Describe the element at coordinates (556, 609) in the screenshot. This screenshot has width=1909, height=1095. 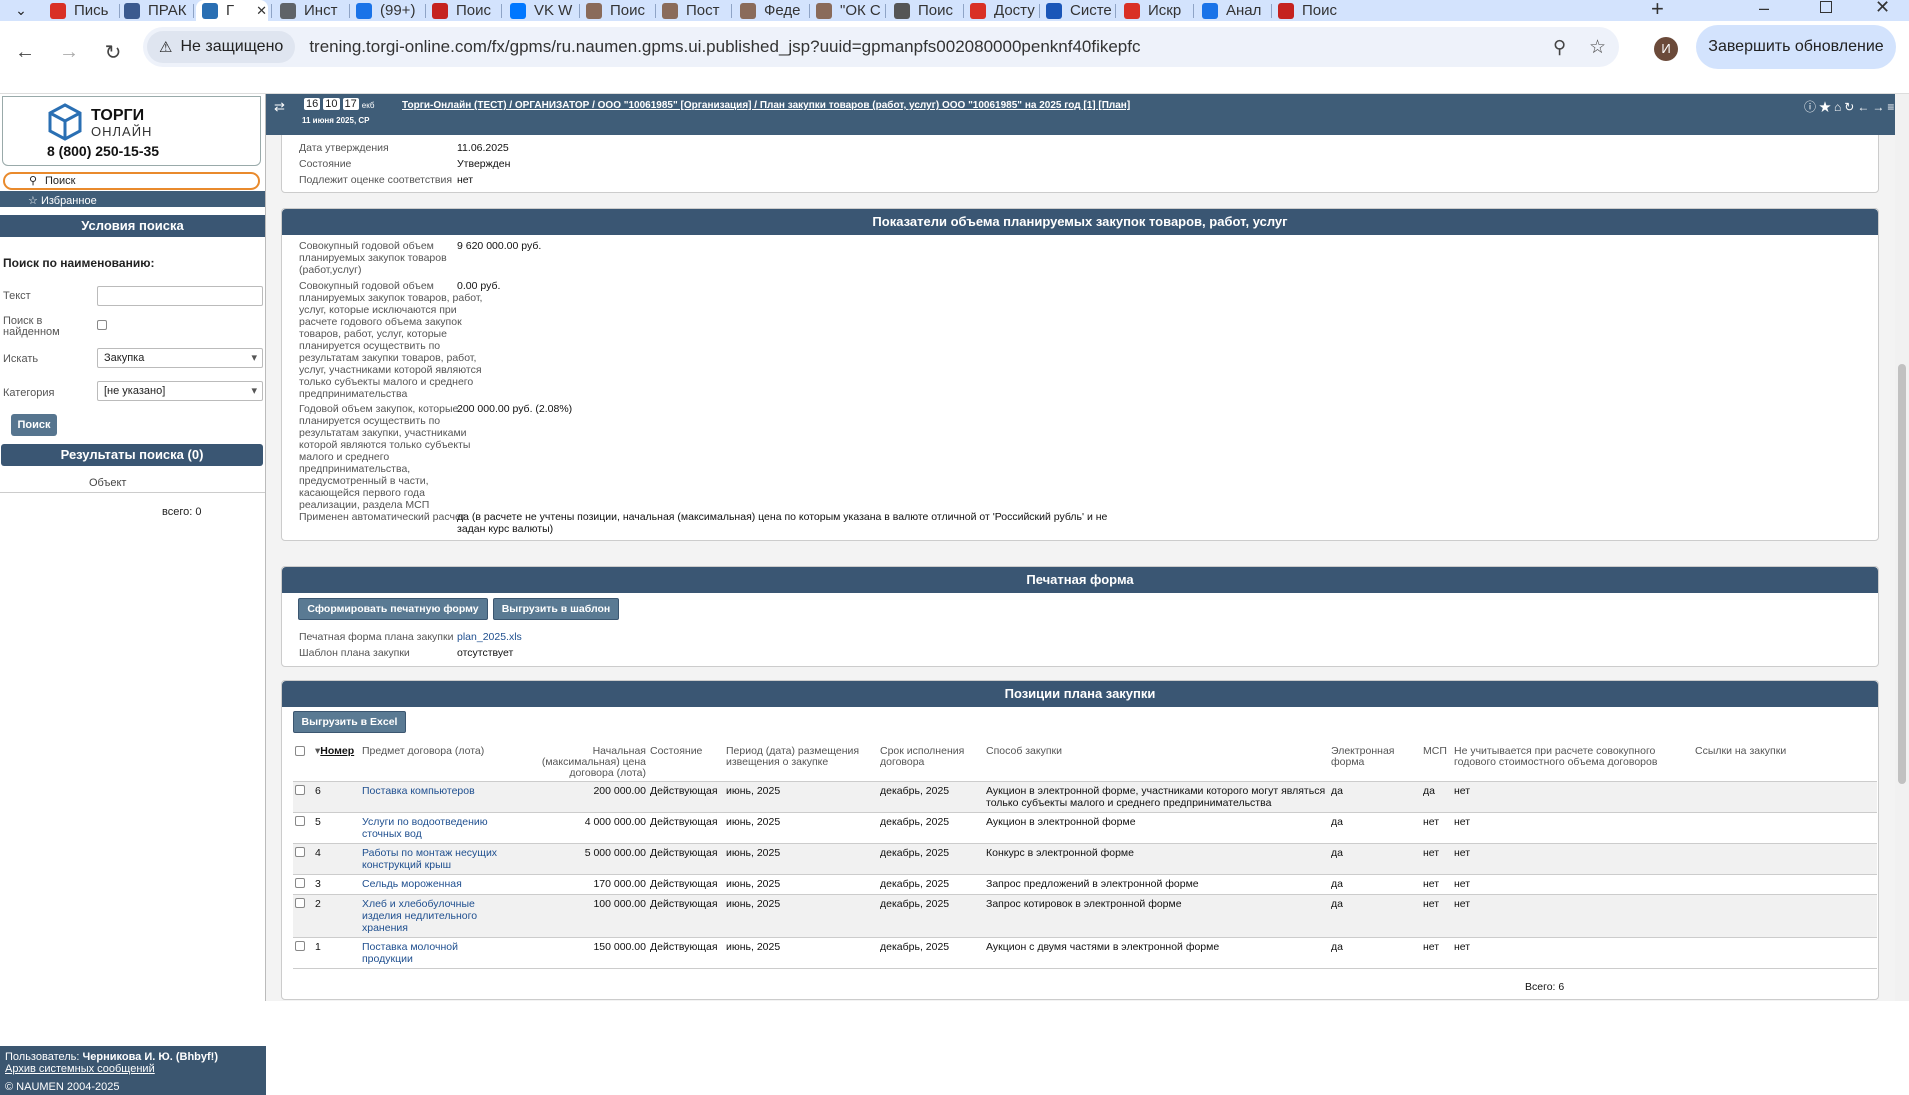
I see `export-template-button: Выгрузить в шаблон` at that location.